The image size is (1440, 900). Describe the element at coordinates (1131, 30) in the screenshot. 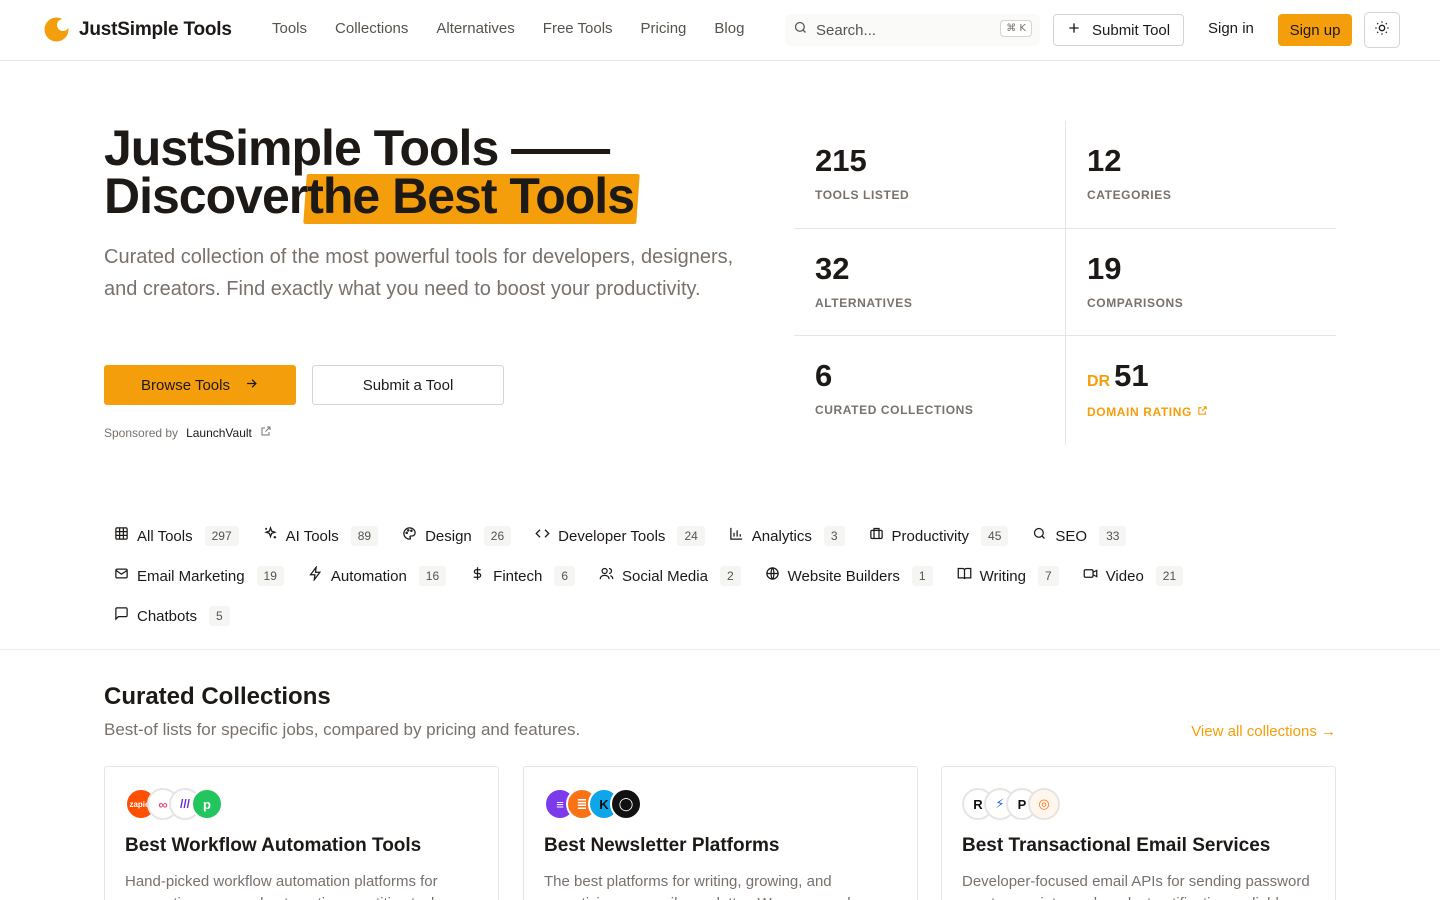

I see `submit-tool-label: Submit Tool` at that location.